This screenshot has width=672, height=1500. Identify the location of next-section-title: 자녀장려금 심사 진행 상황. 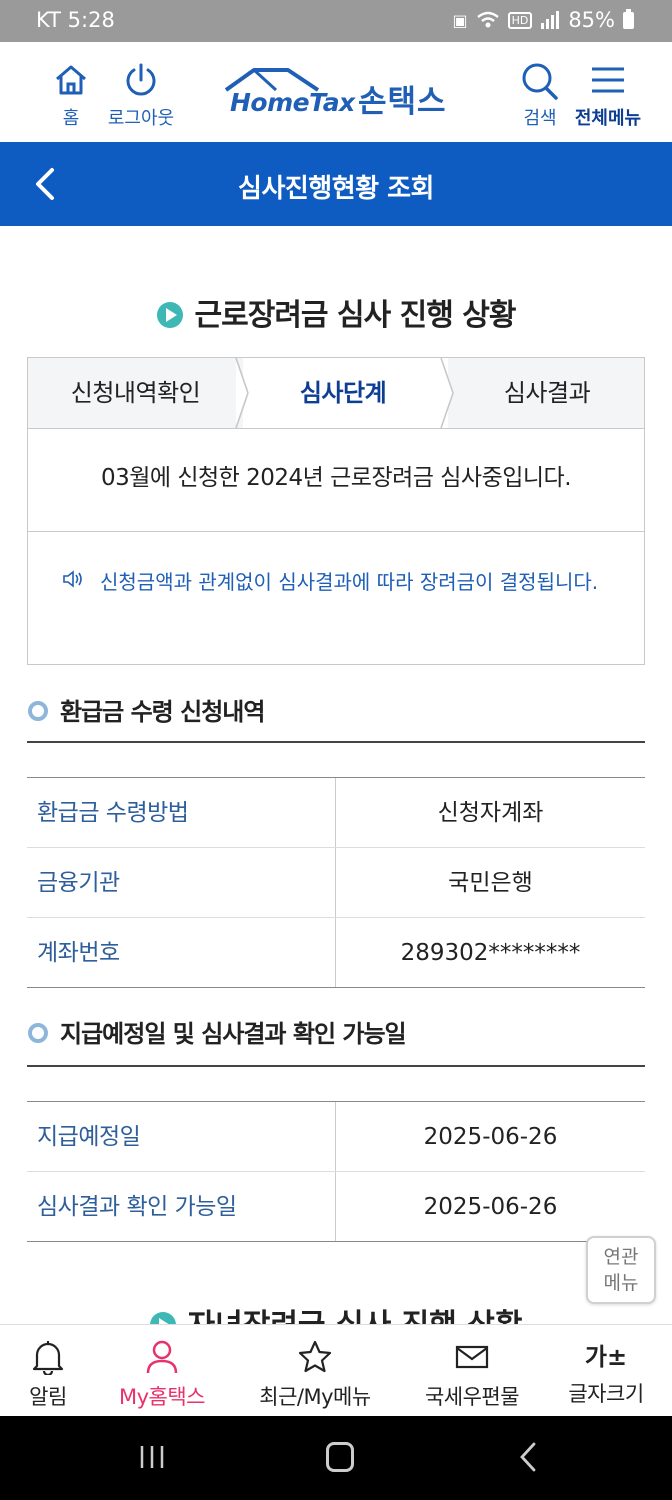
(336, 1313).